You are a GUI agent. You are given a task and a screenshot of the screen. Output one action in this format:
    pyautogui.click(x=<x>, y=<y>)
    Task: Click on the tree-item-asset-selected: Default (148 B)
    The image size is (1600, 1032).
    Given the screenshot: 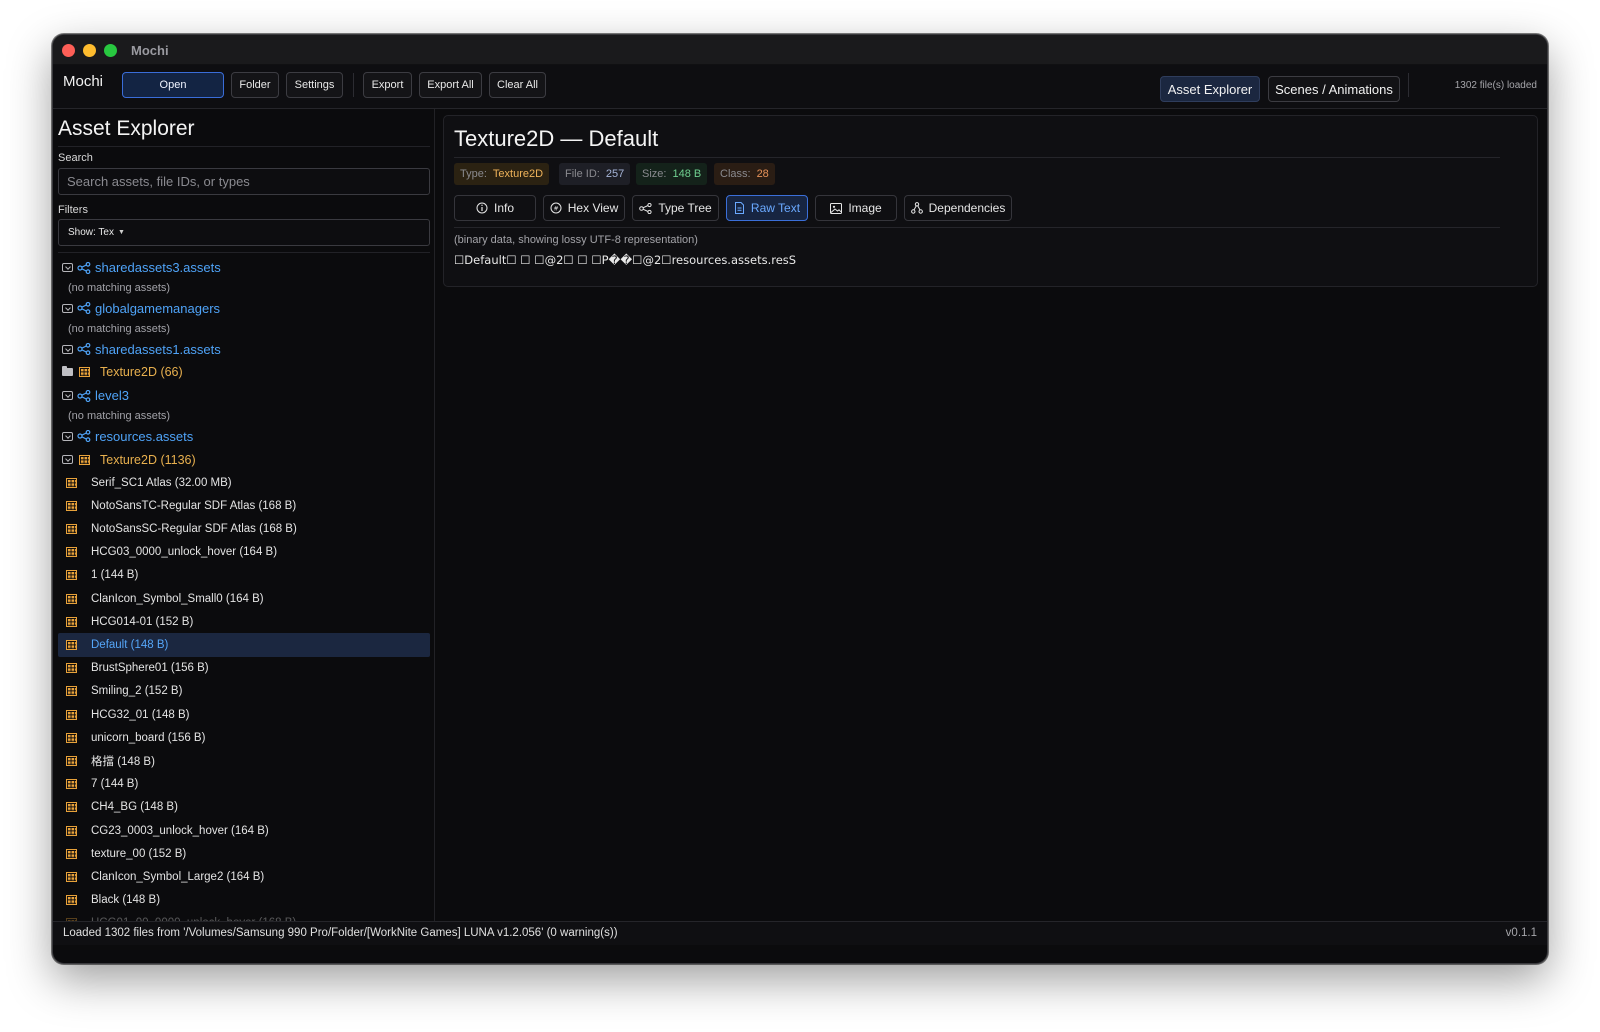 What is the action you would take?
    pyautogui.click(x=244, y=645)
    